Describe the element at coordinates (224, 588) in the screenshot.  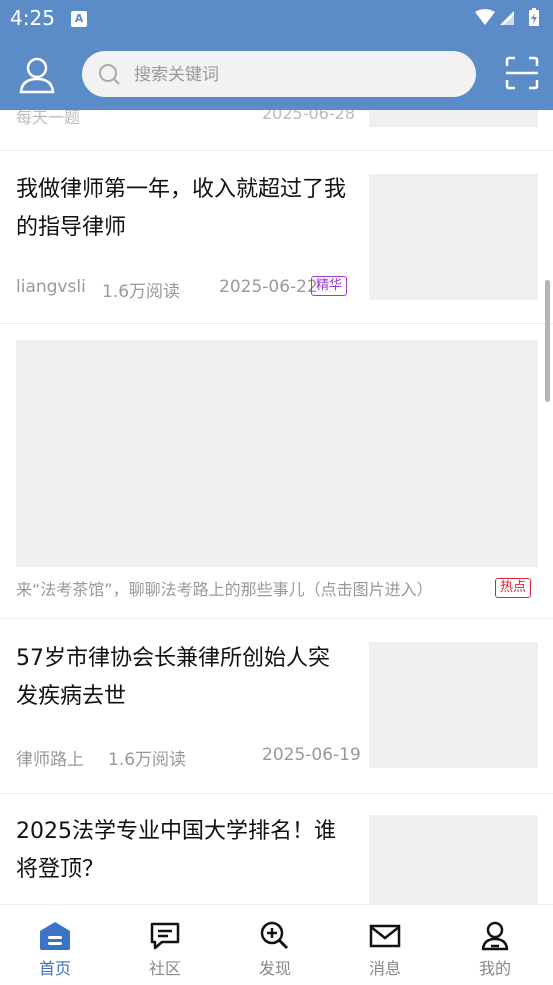
I see `banner-caption: 来“法考茶馆”，聊聊法考路上的那些事儿（点击图片进入）` at that location.